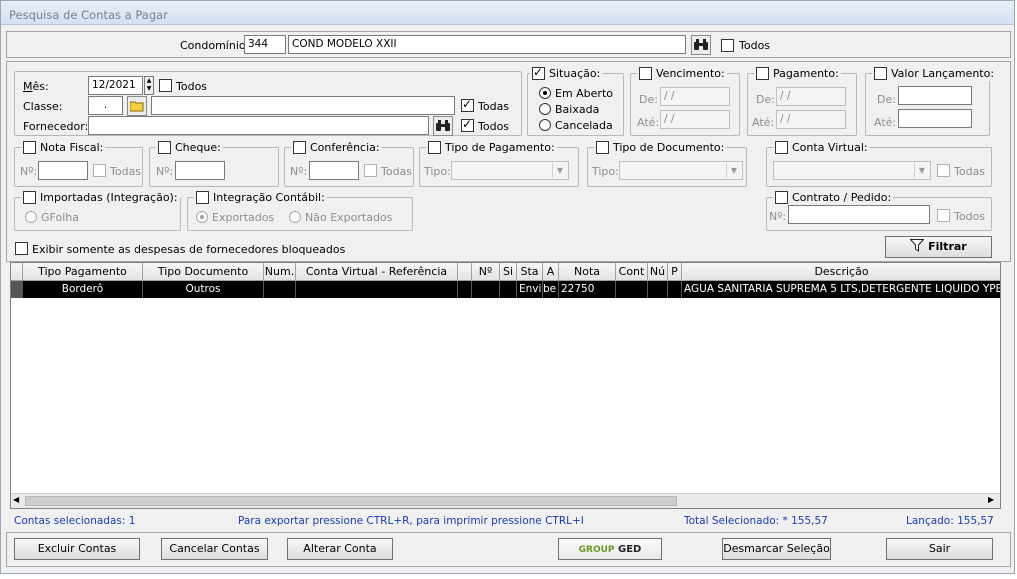 The image size is (1017, 579). Describe the element at coordinates (921, 170) in the screenshot. I see `dropdown-arrow-icon: ▼` at that location.